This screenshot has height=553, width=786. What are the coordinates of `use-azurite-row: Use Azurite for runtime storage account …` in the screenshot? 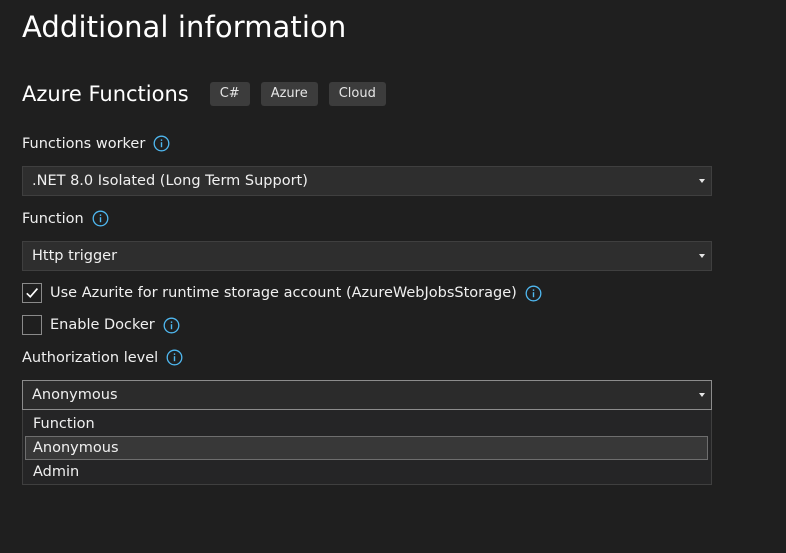 It's located at (282, 293).